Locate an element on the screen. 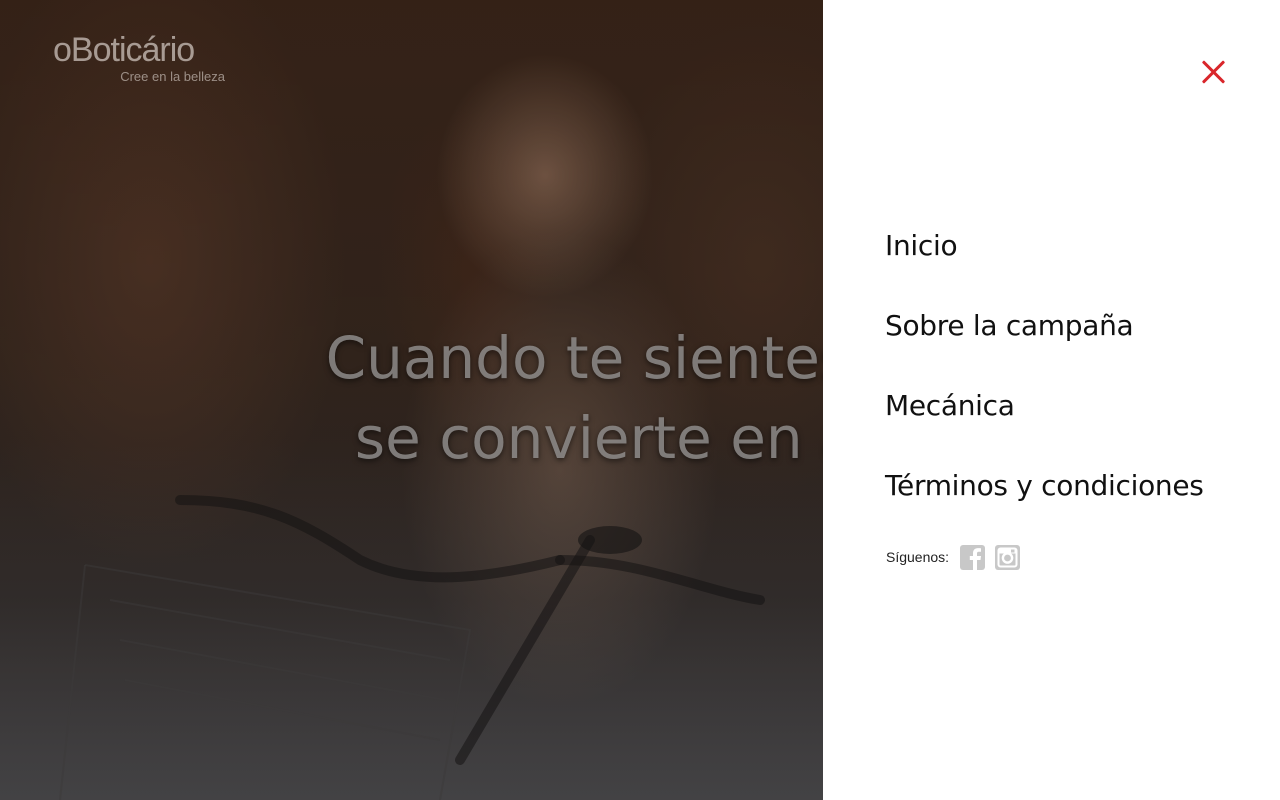 The width and height of the screenshot is (1280, 800). menu-item-inicio: Inicio is located at coordinates (1044, 264).